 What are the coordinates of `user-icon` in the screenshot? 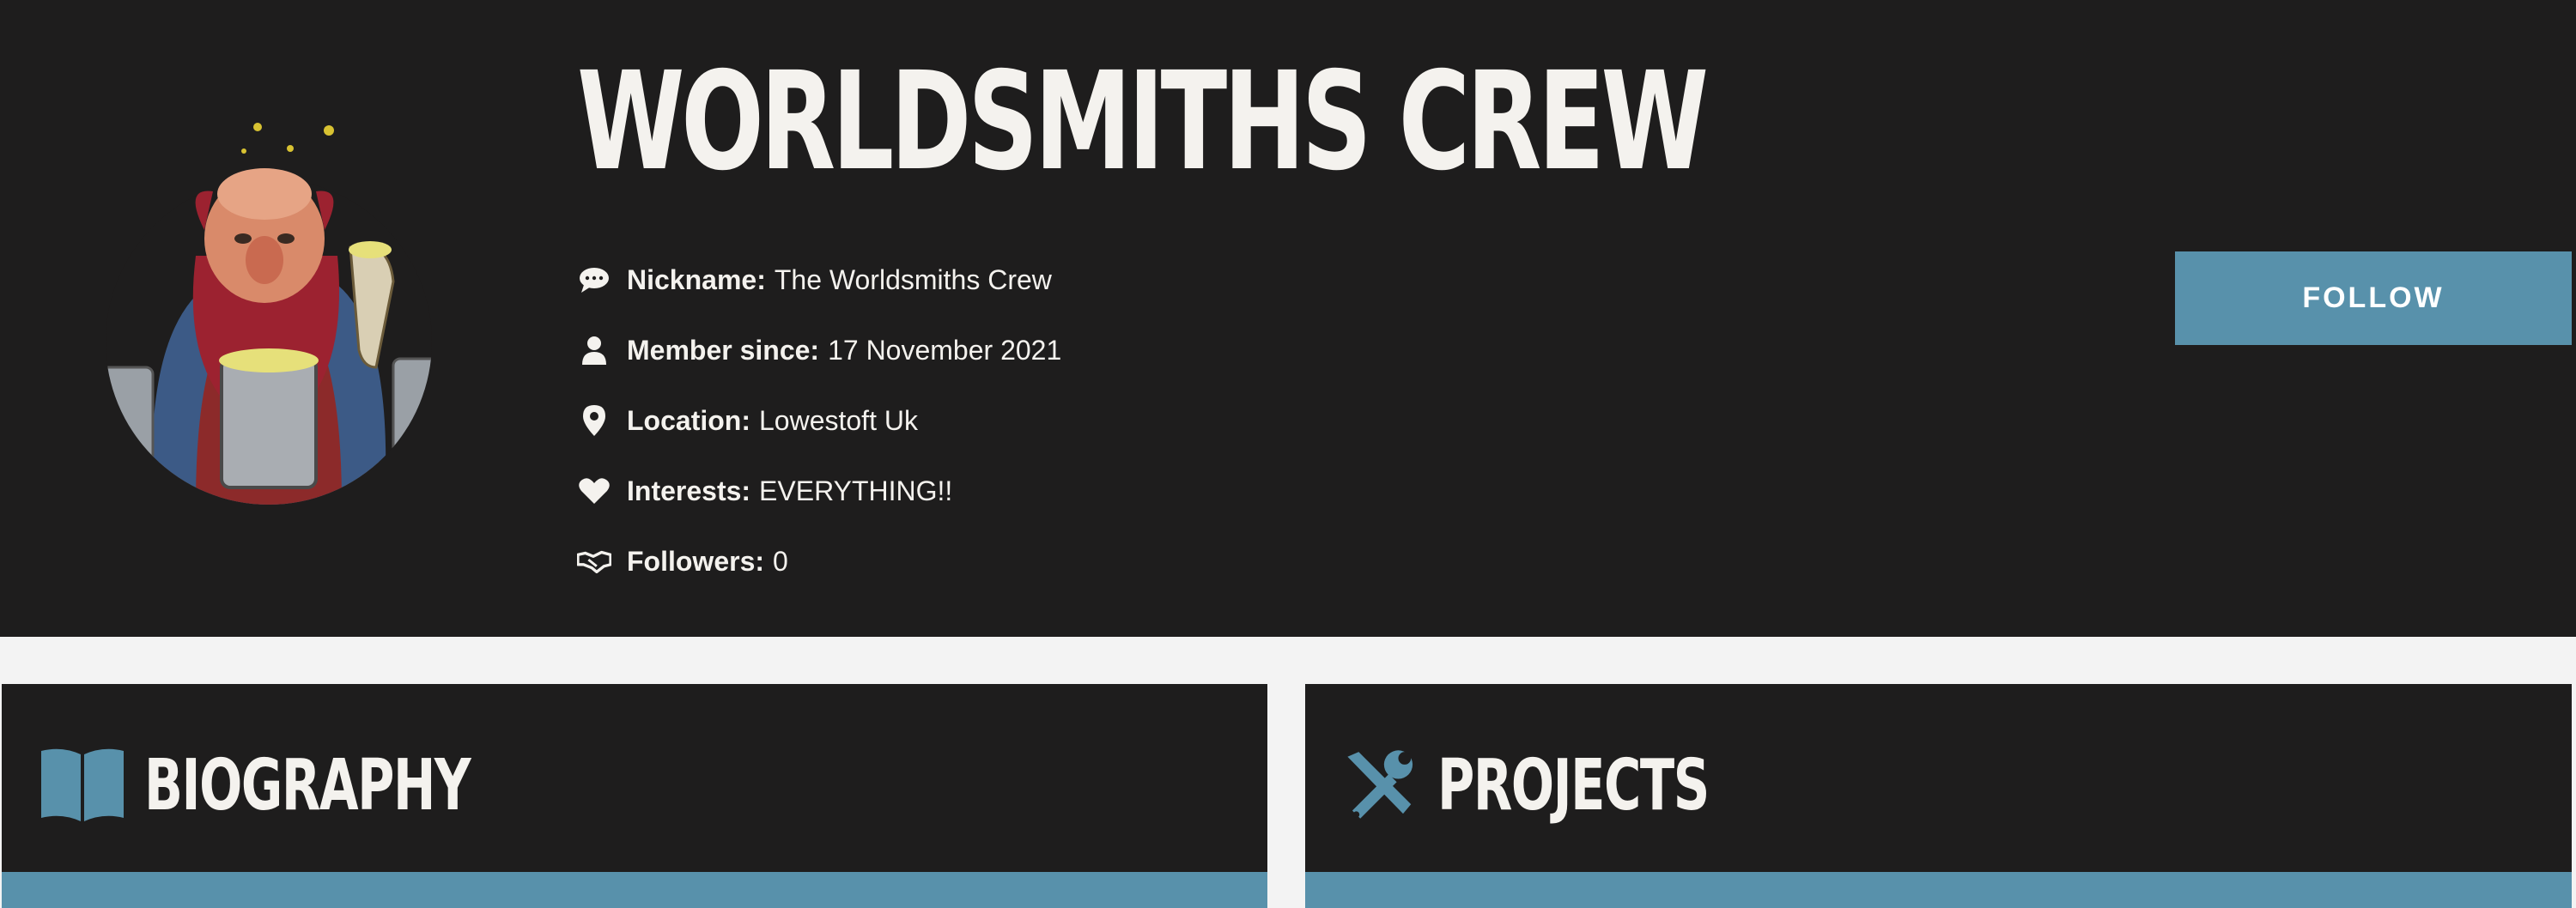 It's located at (594, 350).